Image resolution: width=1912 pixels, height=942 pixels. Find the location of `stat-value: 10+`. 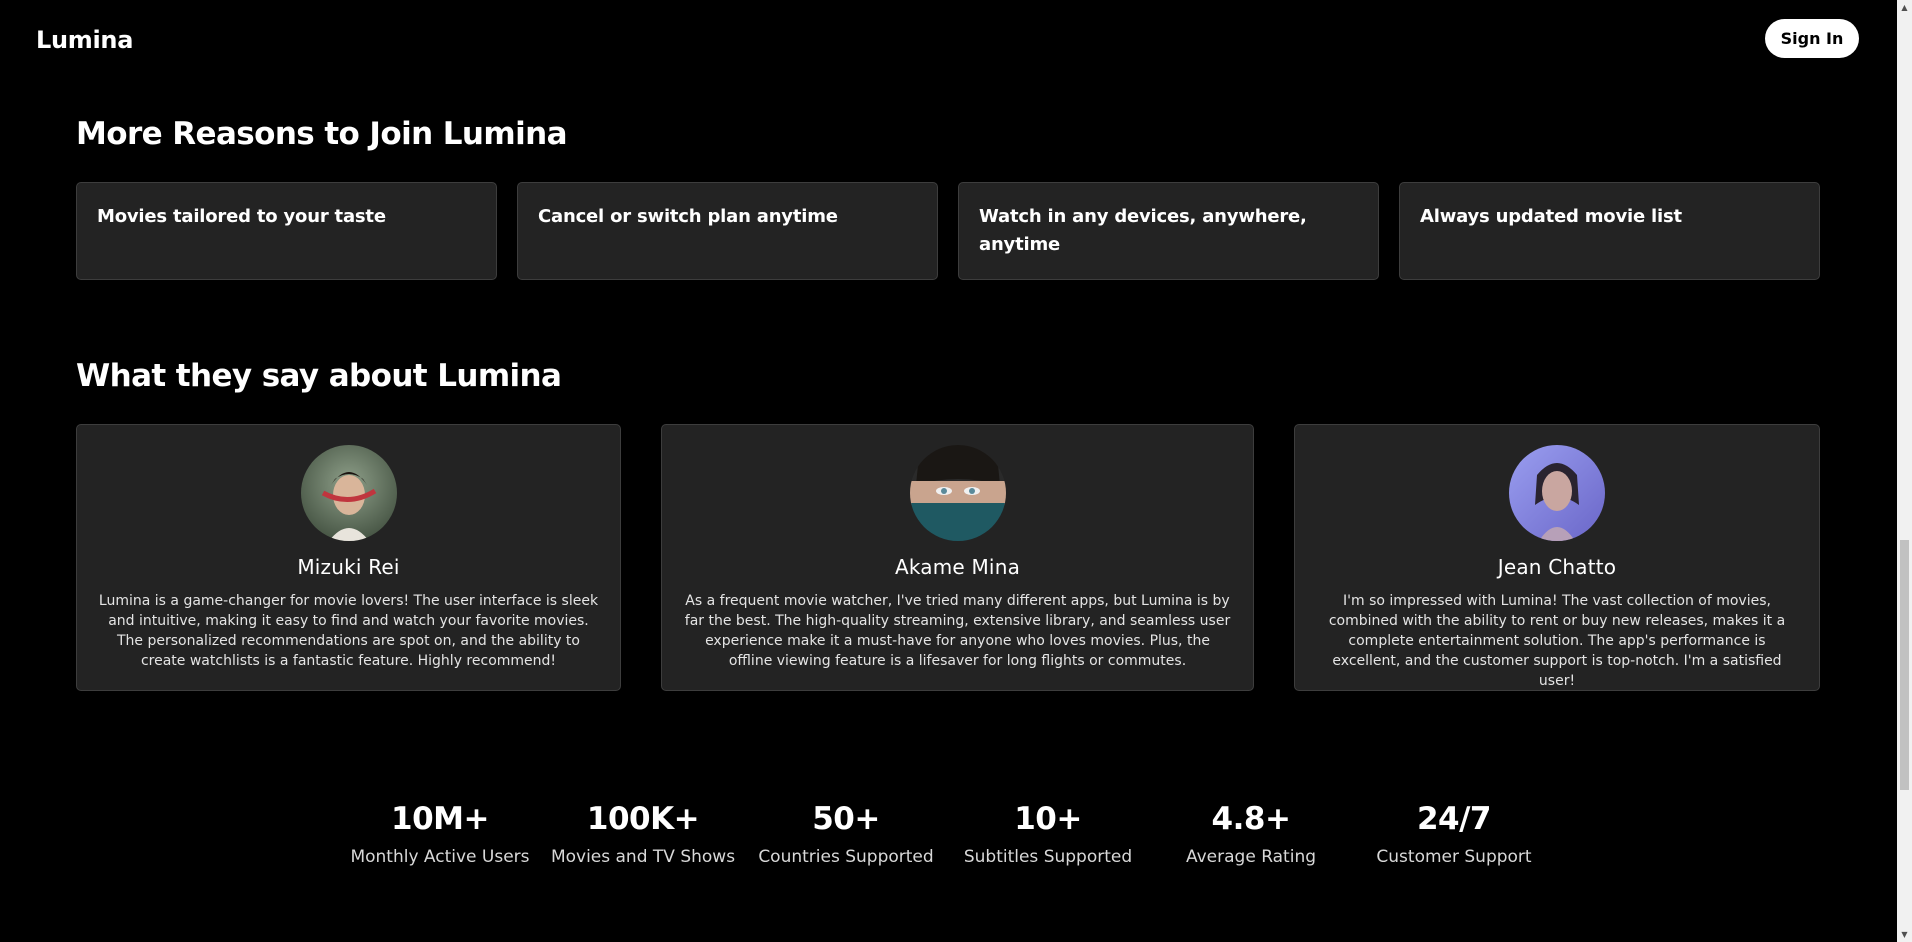

stat-value: 10+ is located at coordinates (1048, 819).